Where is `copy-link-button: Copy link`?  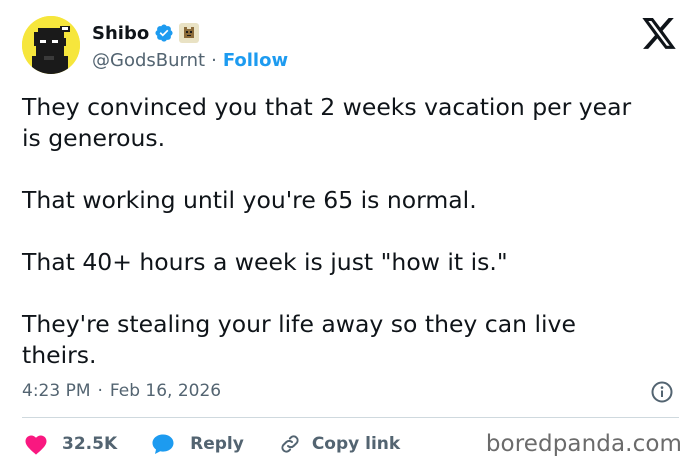
copy-link-button: Copy link is located at coordinates (339, 444).